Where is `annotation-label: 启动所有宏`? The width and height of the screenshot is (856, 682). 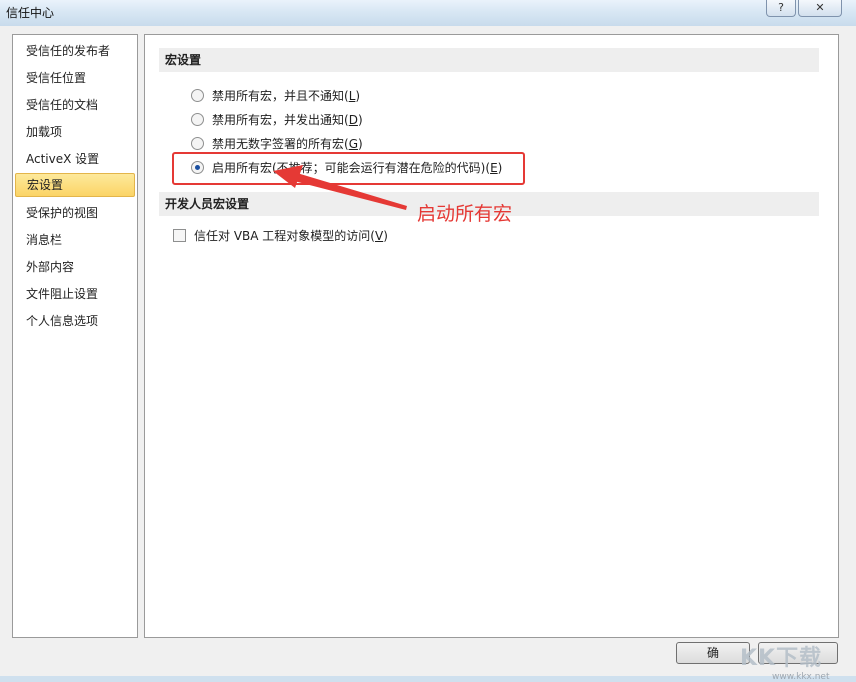 annotation-label: 启动所有宏 is located at coordinates (465, 214).